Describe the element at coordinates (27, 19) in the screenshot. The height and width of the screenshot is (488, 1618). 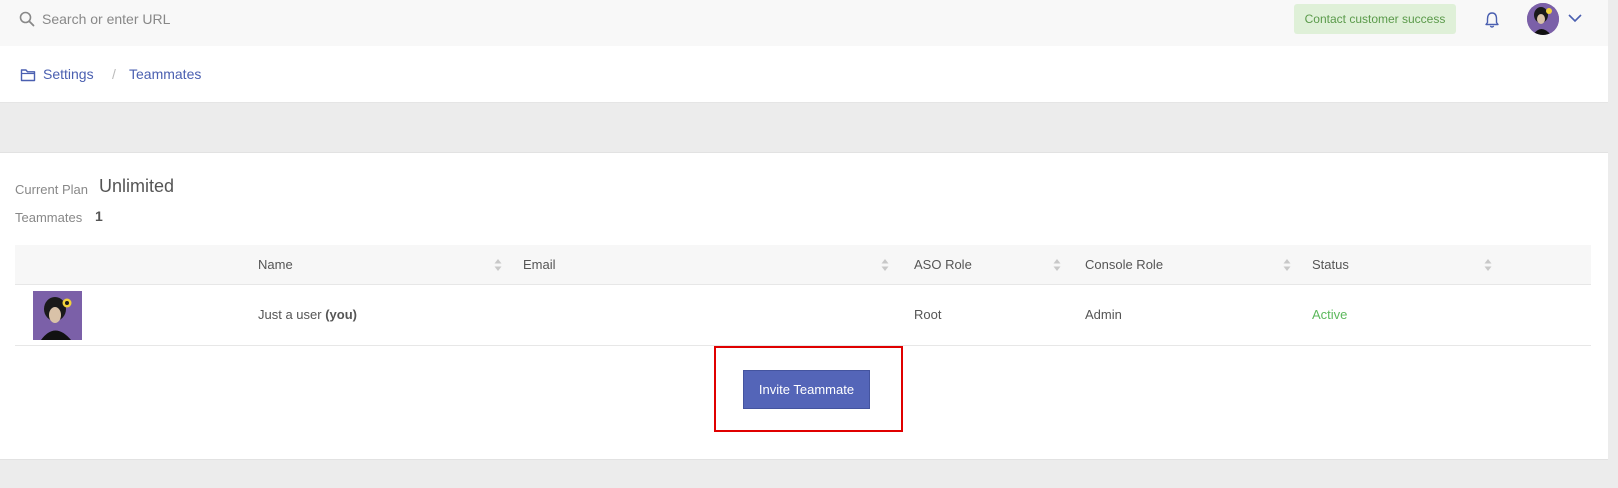
I see `search-icon` at that location.